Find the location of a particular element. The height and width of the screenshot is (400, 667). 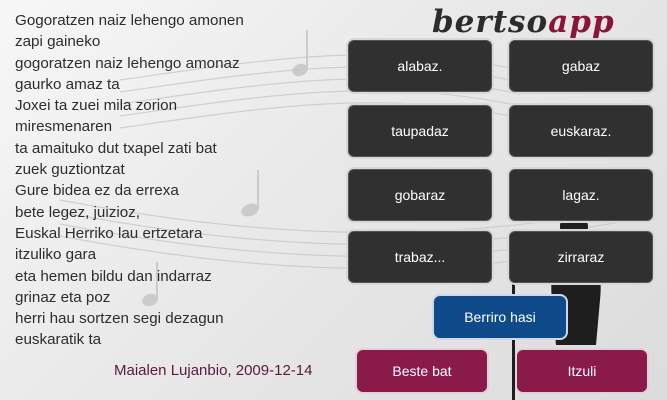

option-button-zirraraz: zirraraz is located at coordinates (581, 257).